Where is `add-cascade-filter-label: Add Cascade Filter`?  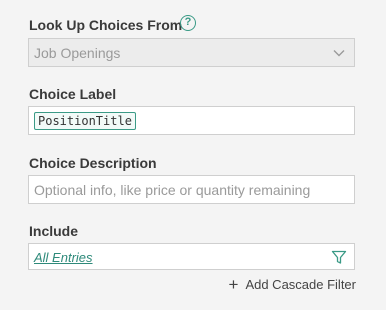
add-cascade-filter-label: Add Cascade Filter is located at coordinates (300, 284).